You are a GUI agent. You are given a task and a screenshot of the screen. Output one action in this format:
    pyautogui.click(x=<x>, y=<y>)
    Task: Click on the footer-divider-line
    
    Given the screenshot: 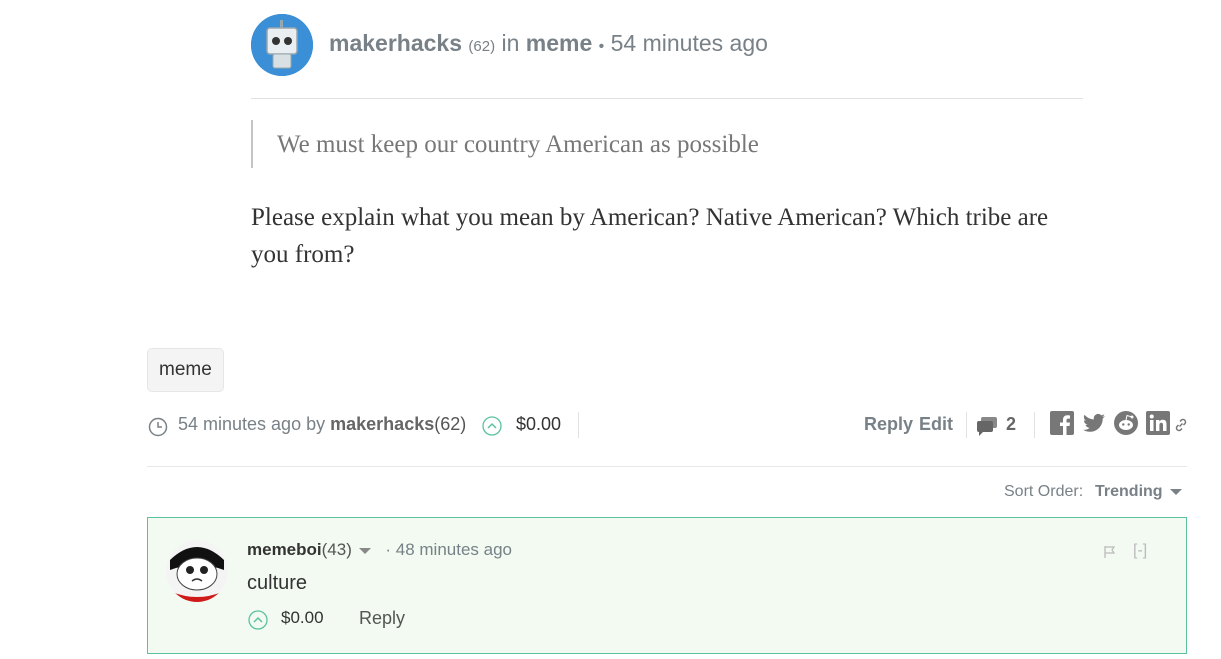 What is the action you would take?
    pyautogui.click(x=667, y=466)
    